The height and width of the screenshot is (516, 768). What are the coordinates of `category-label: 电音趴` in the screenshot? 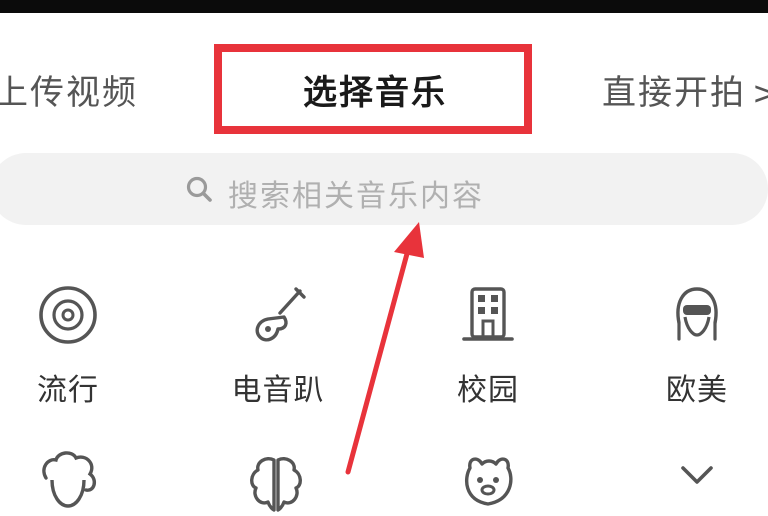 It's located at (278, 390).